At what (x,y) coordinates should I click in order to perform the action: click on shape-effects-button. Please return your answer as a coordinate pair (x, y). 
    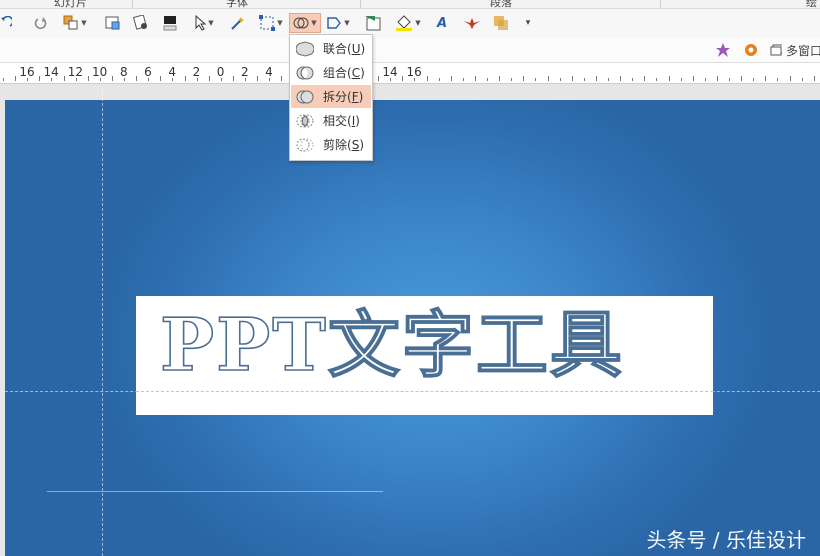
    Looking at the image, I should click on (238, 23).